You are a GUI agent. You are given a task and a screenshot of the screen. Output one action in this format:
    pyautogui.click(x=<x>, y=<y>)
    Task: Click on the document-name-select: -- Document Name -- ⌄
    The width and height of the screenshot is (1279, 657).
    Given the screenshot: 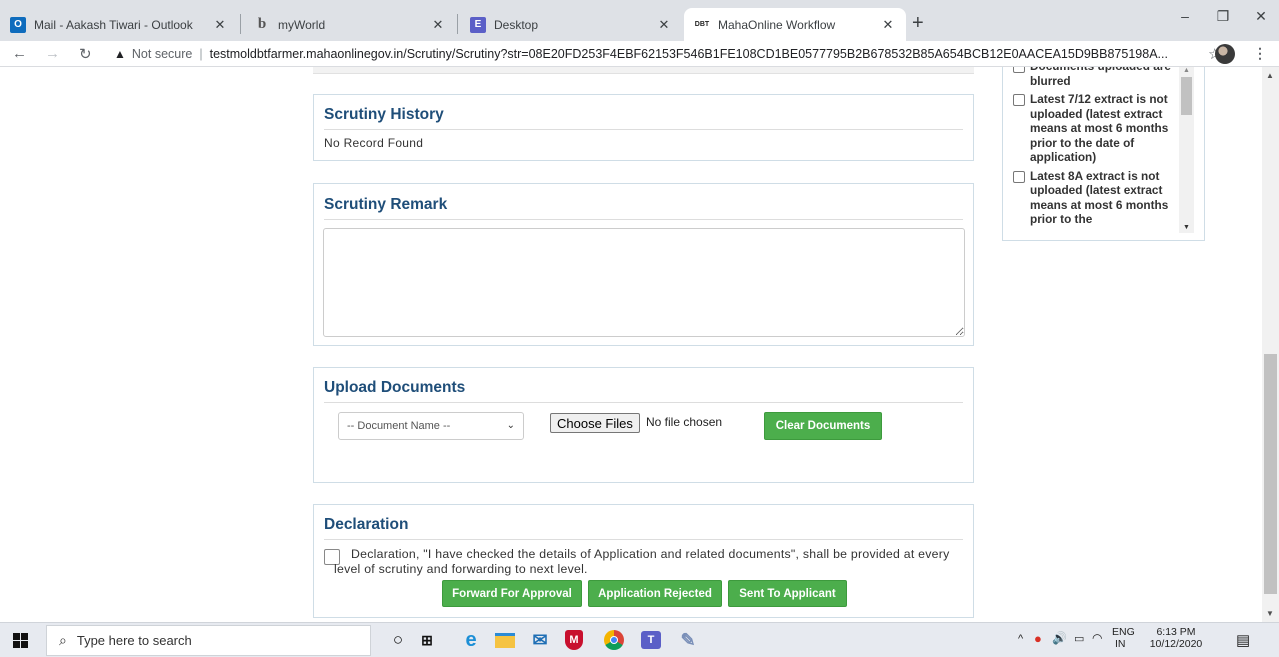 What is the action you would take?
    pyautogui.click(x=431, y=426)
    